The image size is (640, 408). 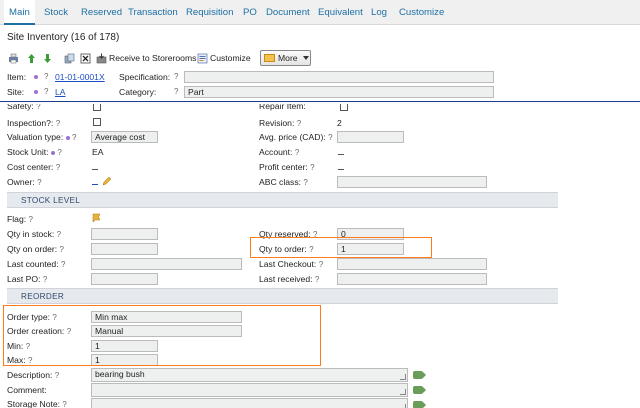 I want to click on flag-label: Flag: ?, so click(x=20, y=219).